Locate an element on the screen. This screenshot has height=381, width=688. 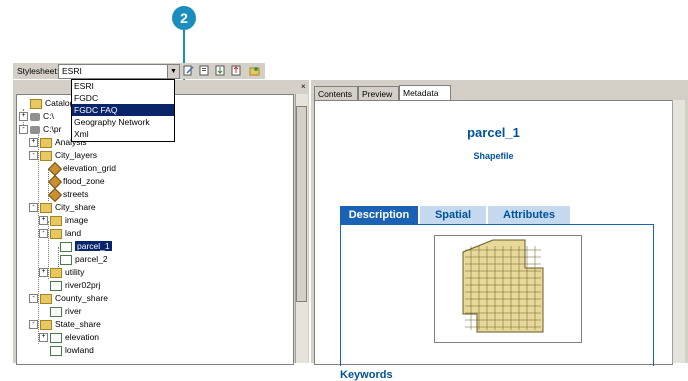
metadata-title: parcel_1 is located at coordinates (493, 132).